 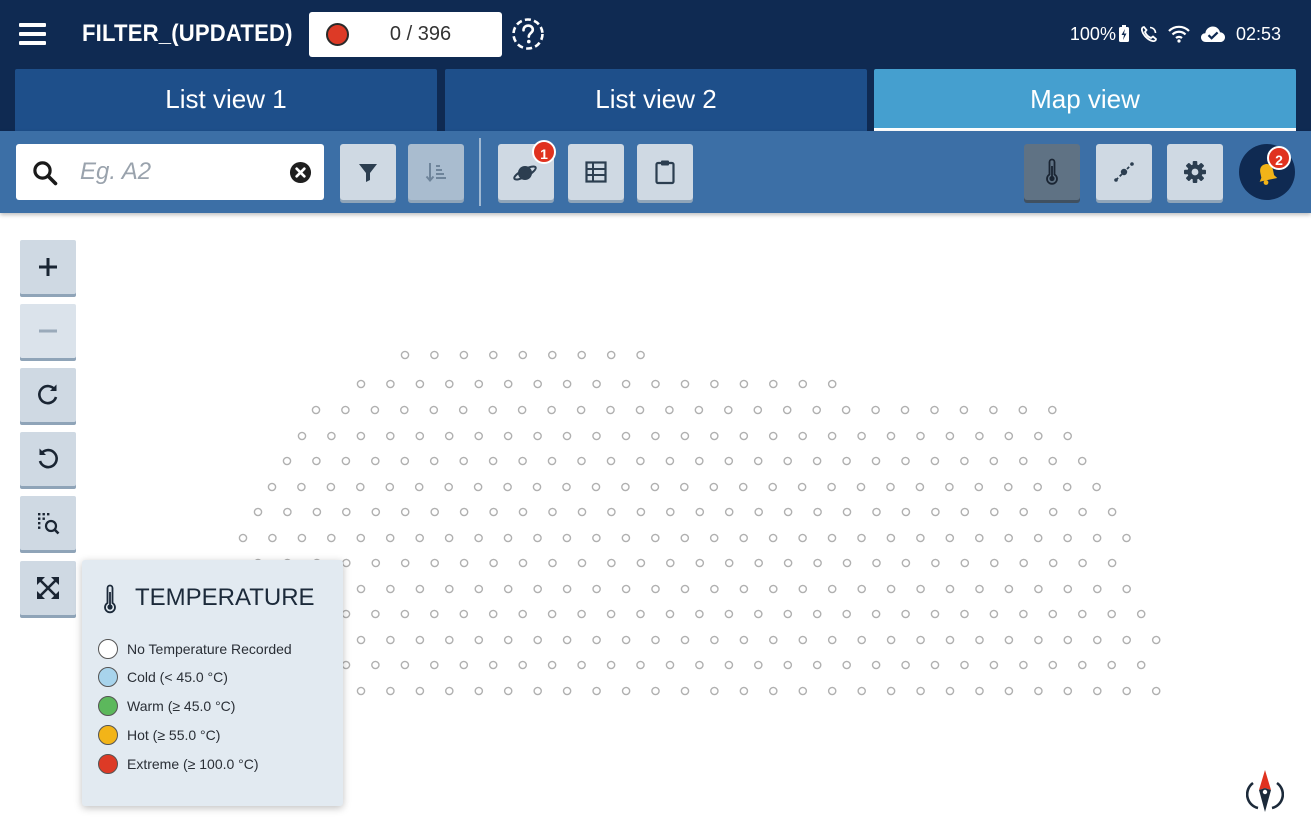 What do you see at coordinates (1195, 172) in the screenshot?
I see `settings-button` at bounding box center [1195, 172].